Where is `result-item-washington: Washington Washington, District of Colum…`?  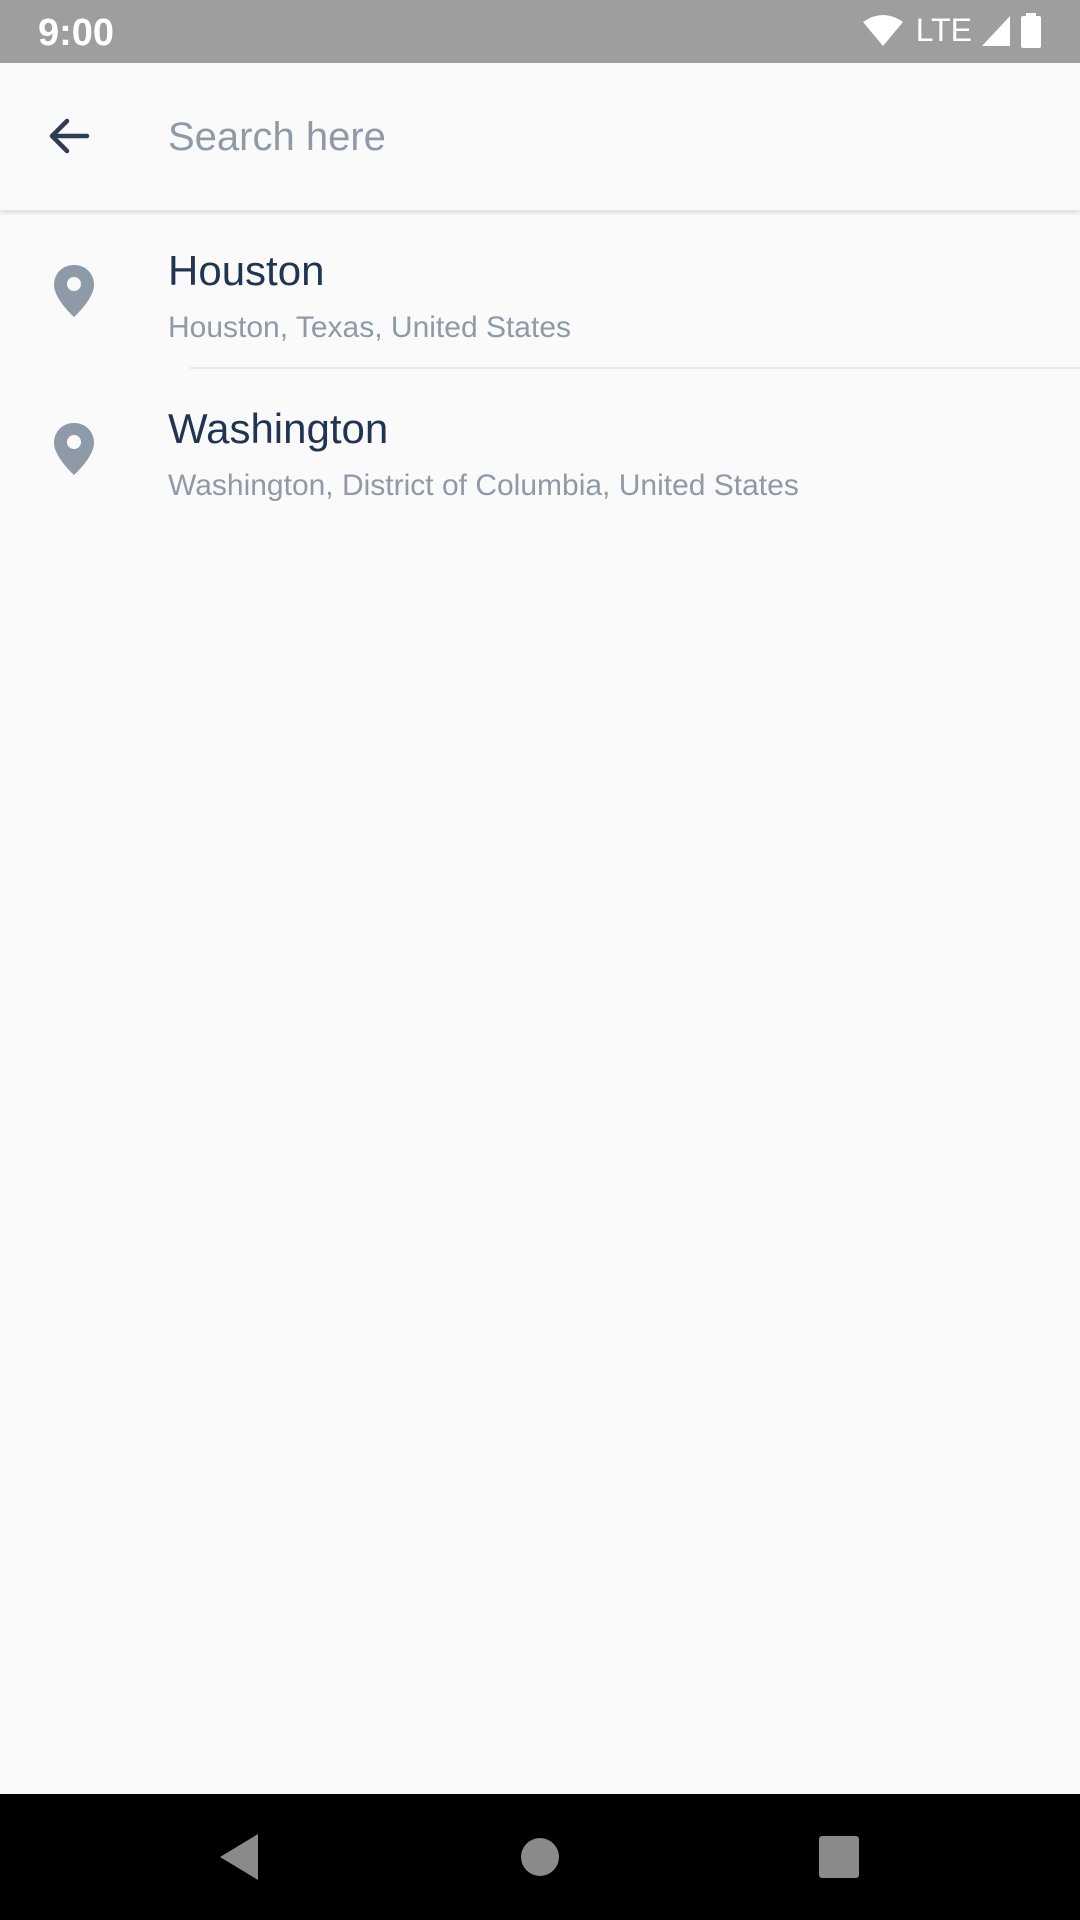
result-item-washington: Washington Washington, District of Colum… is located at coordinates (540, 448).